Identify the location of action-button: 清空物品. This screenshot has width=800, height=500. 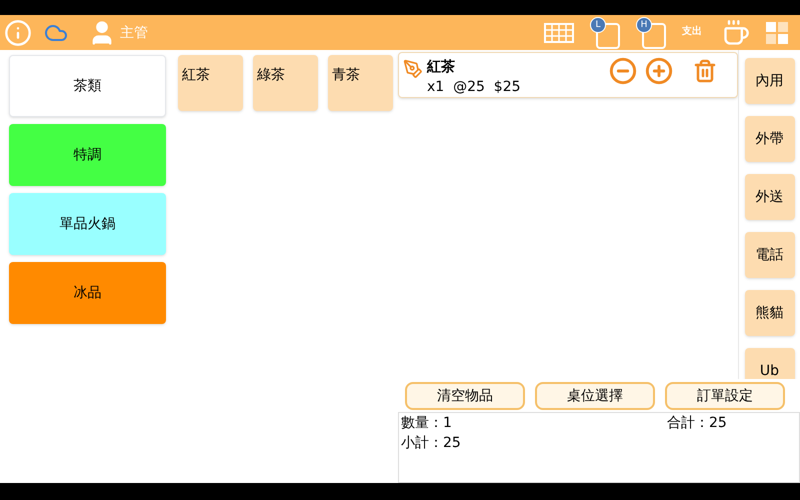
(465, 396).